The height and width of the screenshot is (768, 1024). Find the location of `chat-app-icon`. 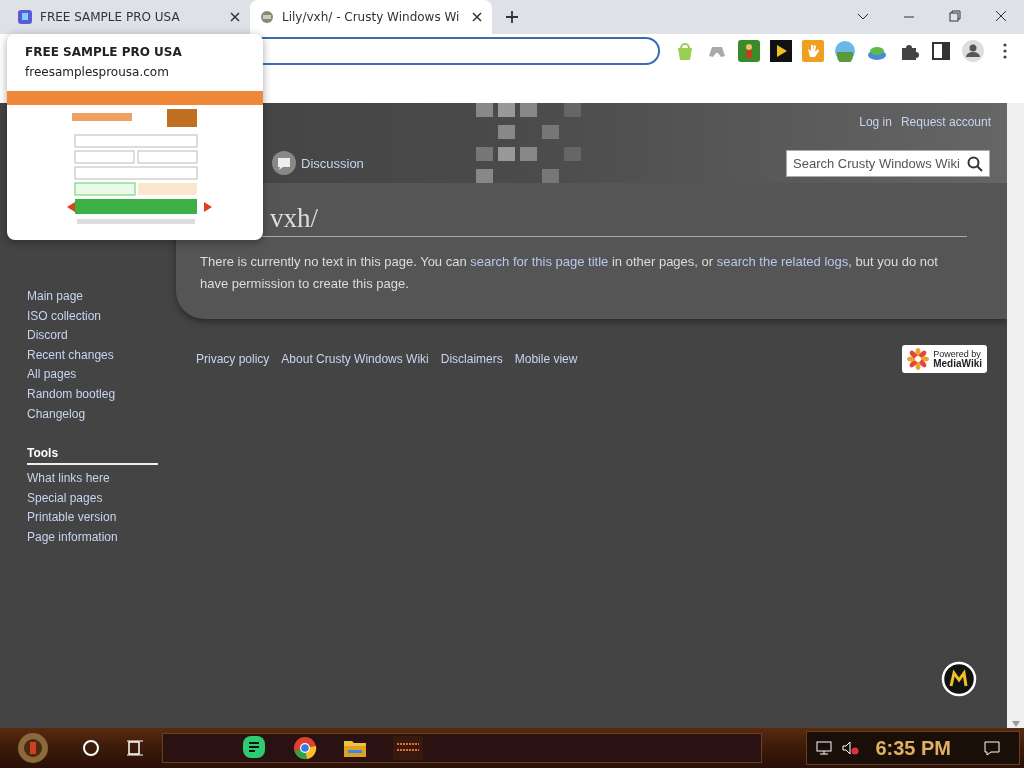

chat-app-icon is located at coordinates (255, 748).